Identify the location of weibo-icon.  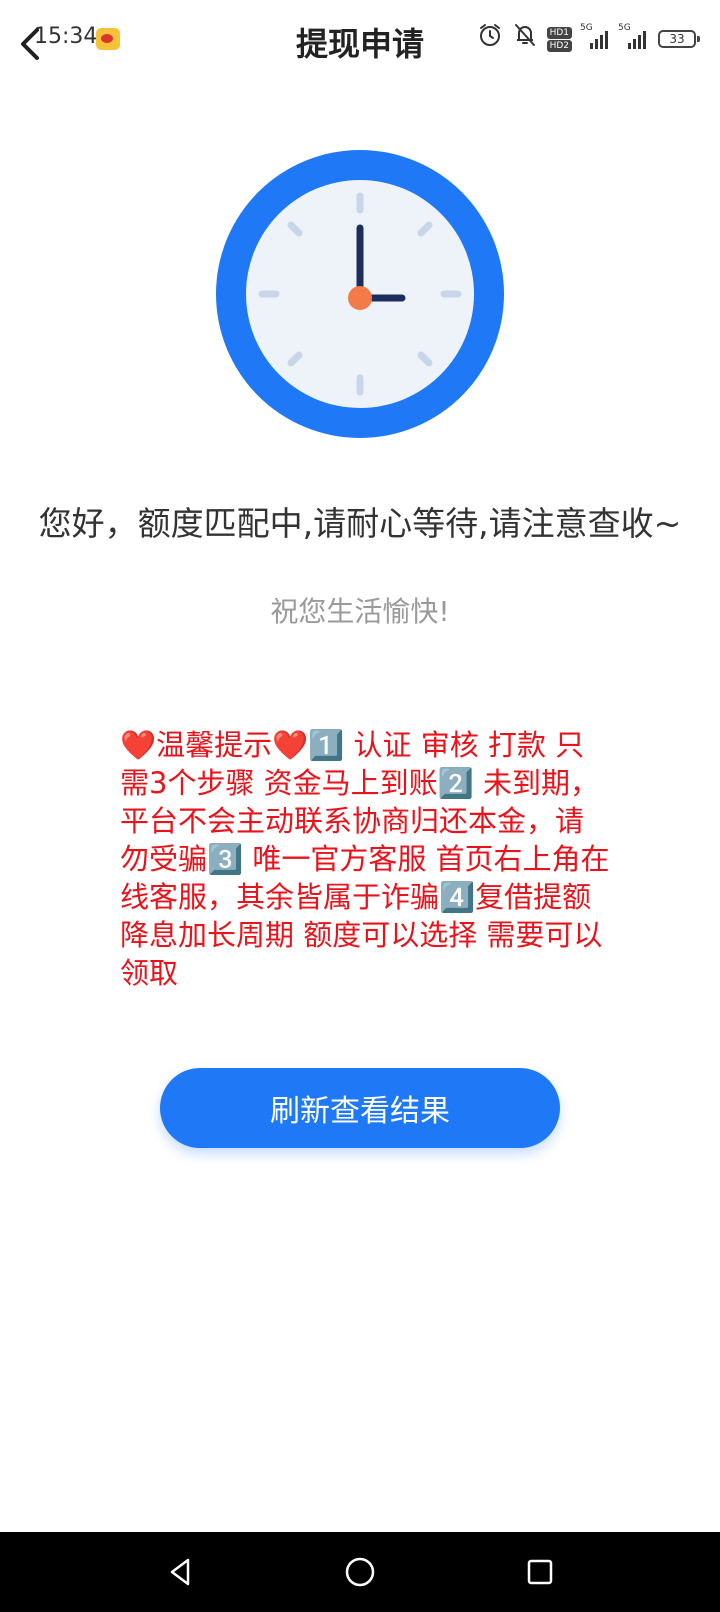
(108, 39).